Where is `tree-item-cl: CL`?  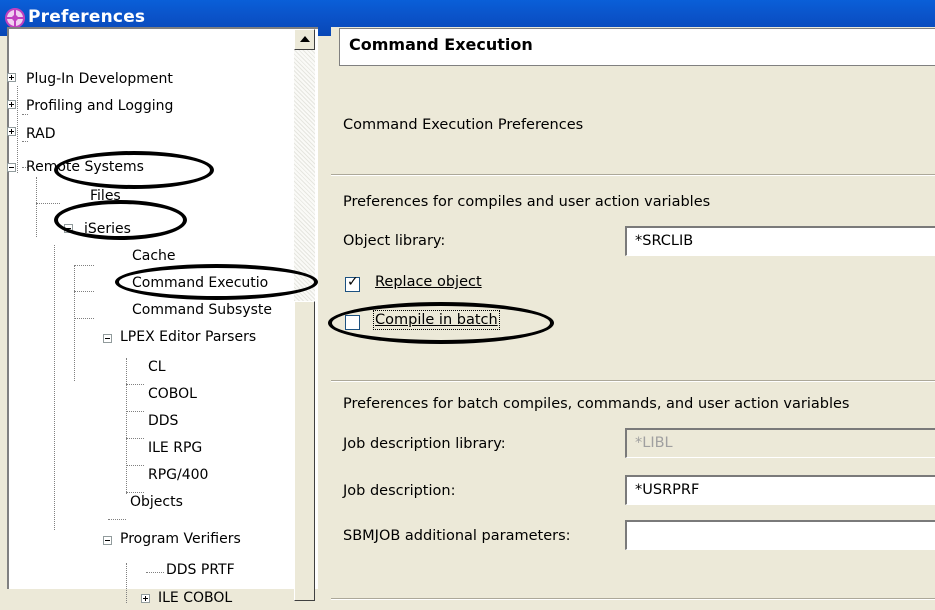
tree-item-cl: CL is located at coordinates (157, 367).